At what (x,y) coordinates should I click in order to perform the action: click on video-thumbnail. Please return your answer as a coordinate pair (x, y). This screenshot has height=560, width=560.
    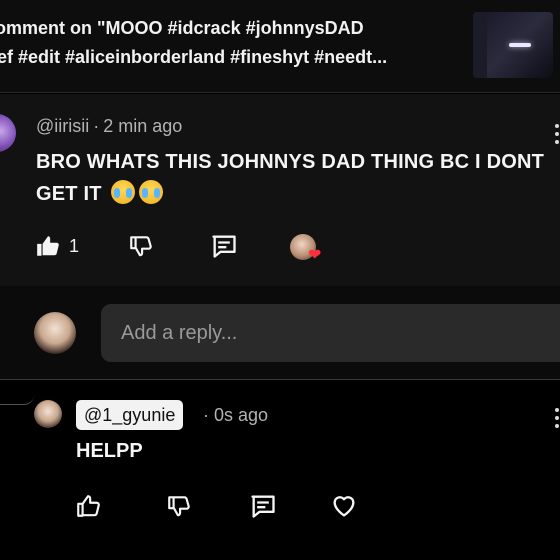
    Looking at the image, I should click on (513, 45).